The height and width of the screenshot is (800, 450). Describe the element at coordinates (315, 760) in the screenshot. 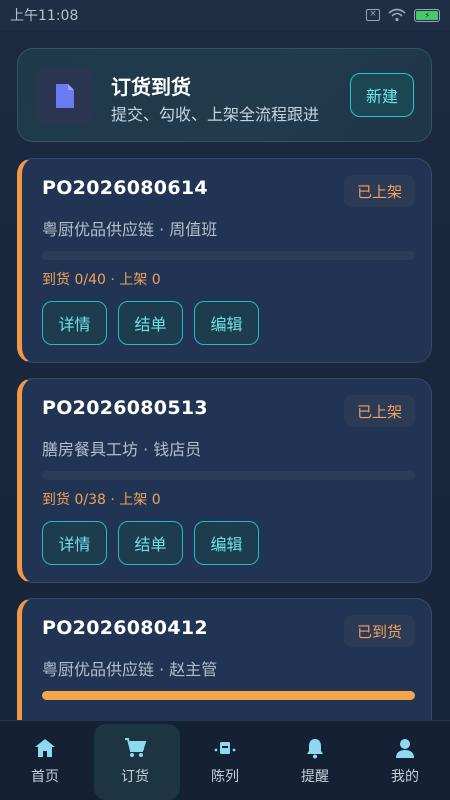

I see `tab-reminder: 提醒` at that location.